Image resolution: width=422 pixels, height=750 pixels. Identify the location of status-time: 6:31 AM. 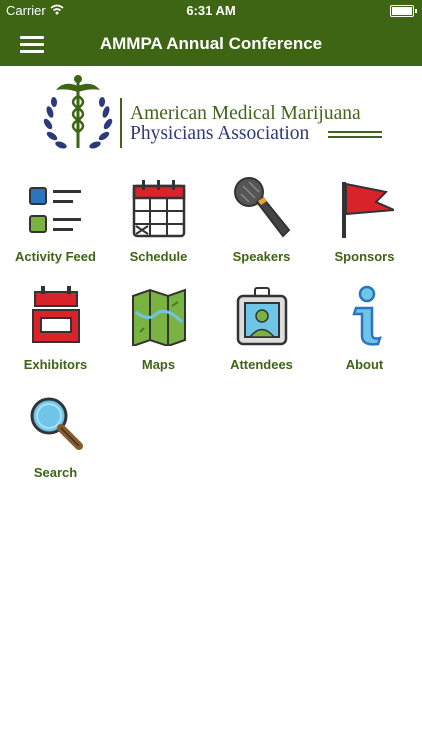
(211, 10).